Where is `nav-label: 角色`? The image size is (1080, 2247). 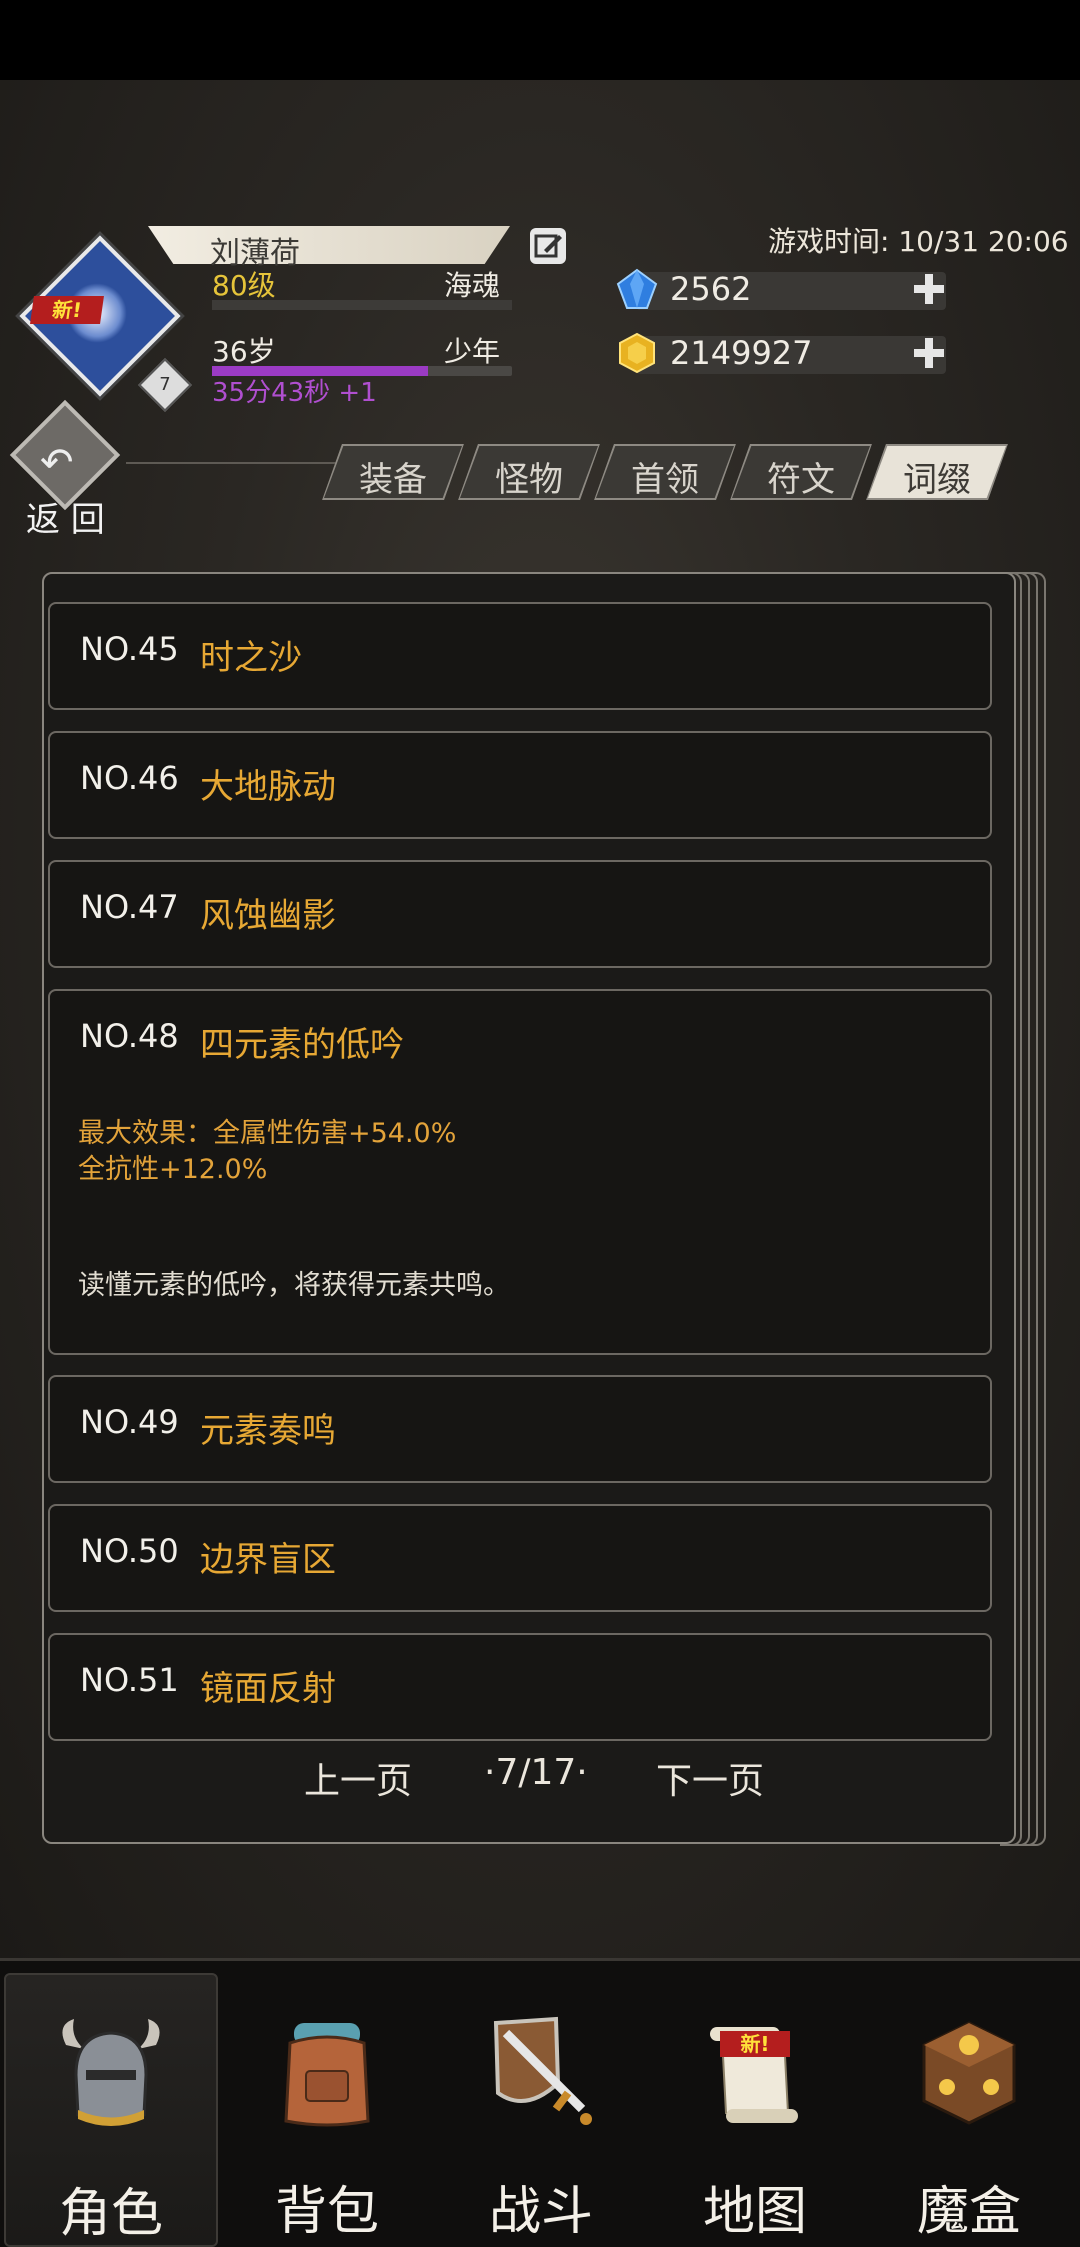
nav-label: 角色 is located at coordinates (110, 2214).